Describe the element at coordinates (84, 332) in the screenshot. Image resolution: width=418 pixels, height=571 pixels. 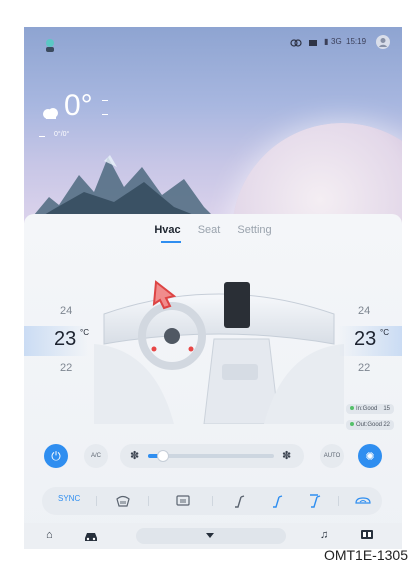
I see `left-temp-unit: °C` at that location.